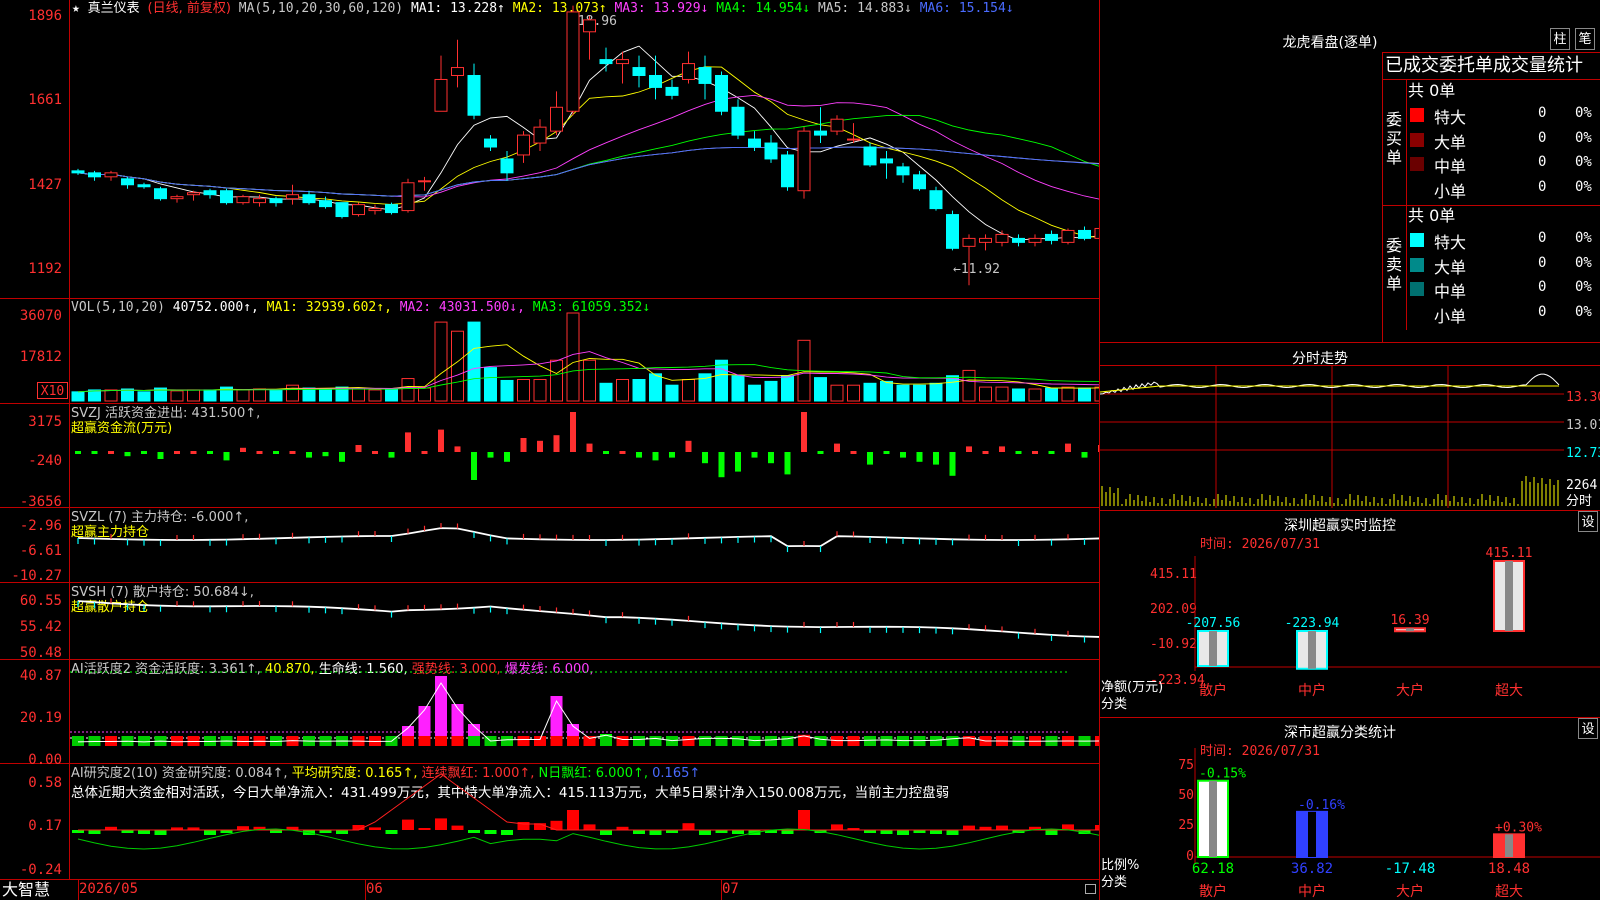  I want to click on volume-chart, so click(584, 351).